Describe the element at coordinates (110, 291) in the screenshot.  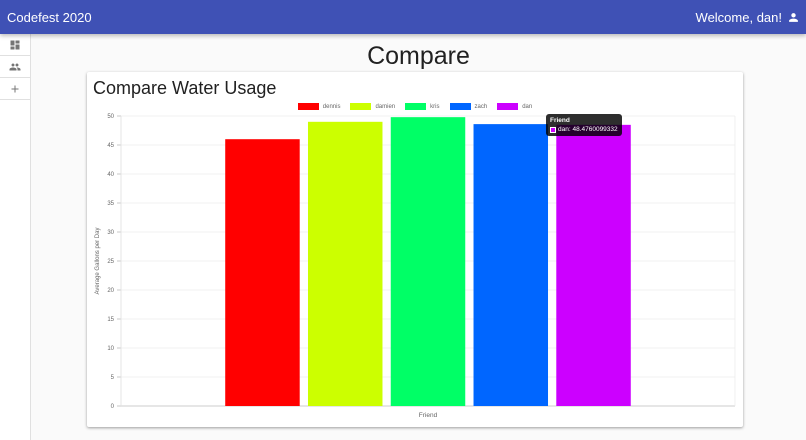
I see `y-tick-label: 20` at that location.